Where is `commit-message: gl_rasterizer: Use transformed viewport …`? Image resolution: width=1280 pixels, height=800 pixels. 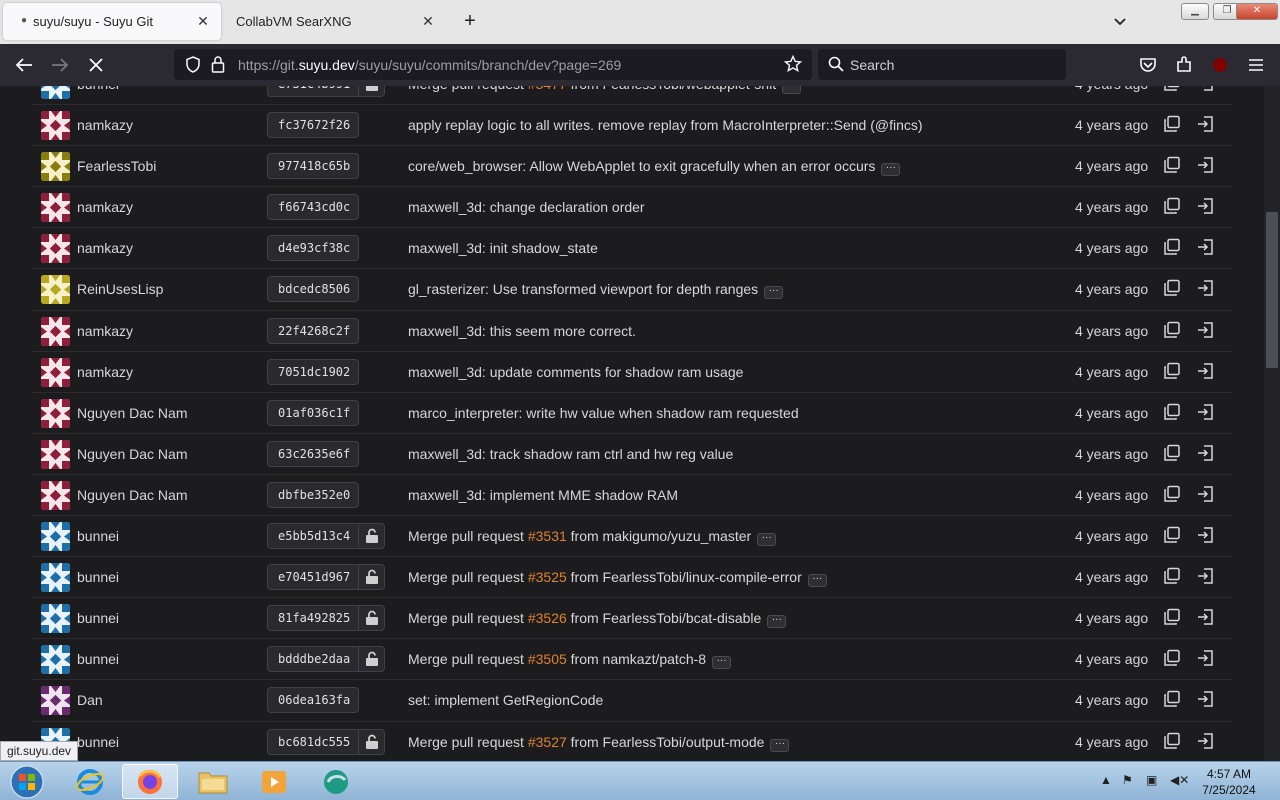
commit-message: gl_rasterizer: Use transformed viewport … is located at coordinates (596, 290).